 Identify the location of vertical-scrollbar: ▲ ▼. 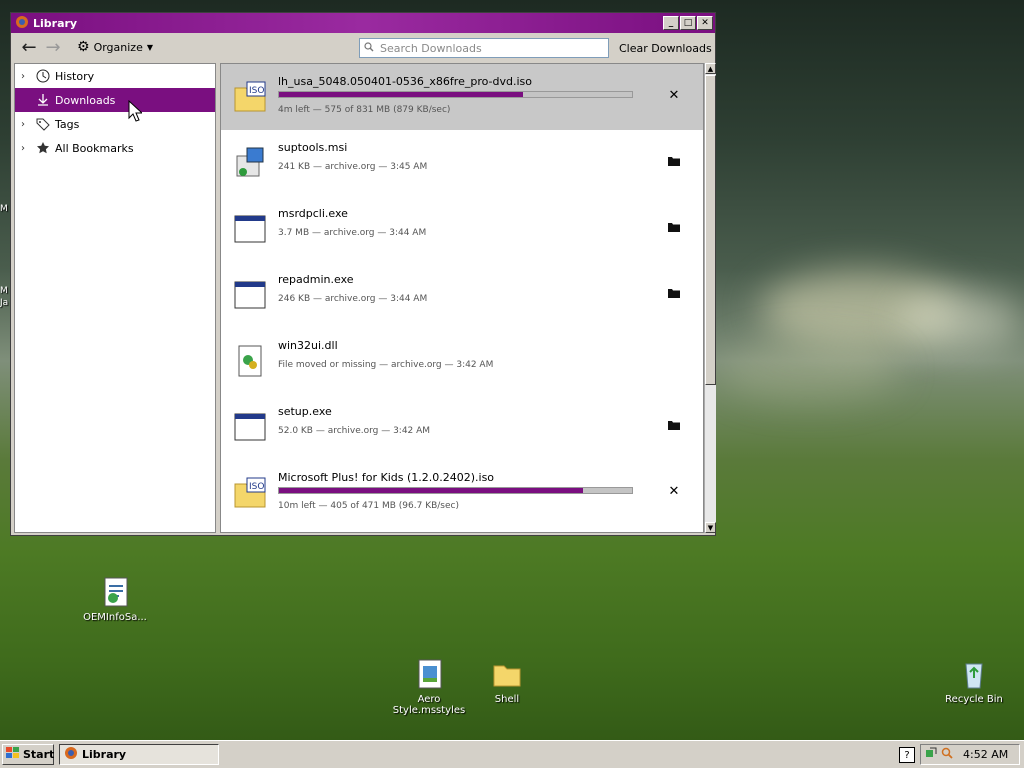
(710, 298).